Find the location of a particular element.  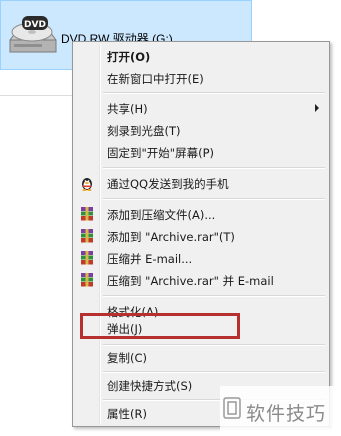

explorer-divider is located at coordinates (40, 95).